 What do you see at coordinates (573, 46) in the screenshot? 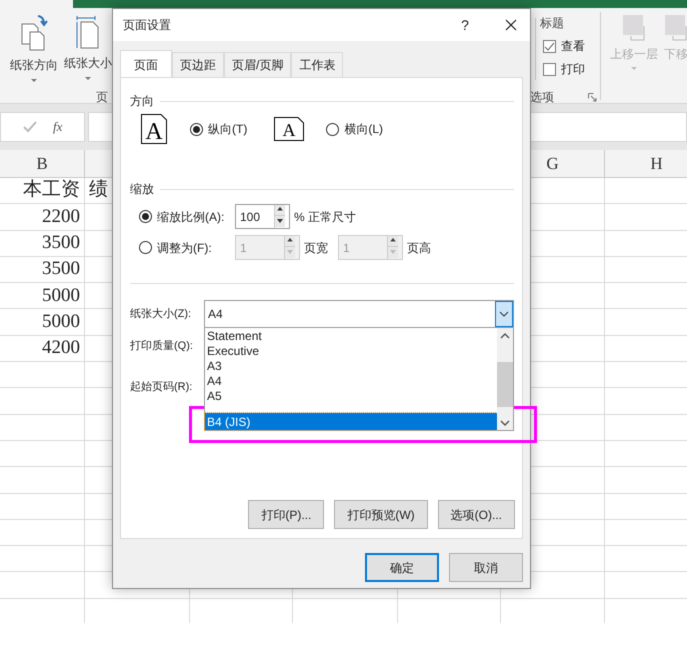
I see `checkbox-label: 查看` at bounding box center [573, 46].